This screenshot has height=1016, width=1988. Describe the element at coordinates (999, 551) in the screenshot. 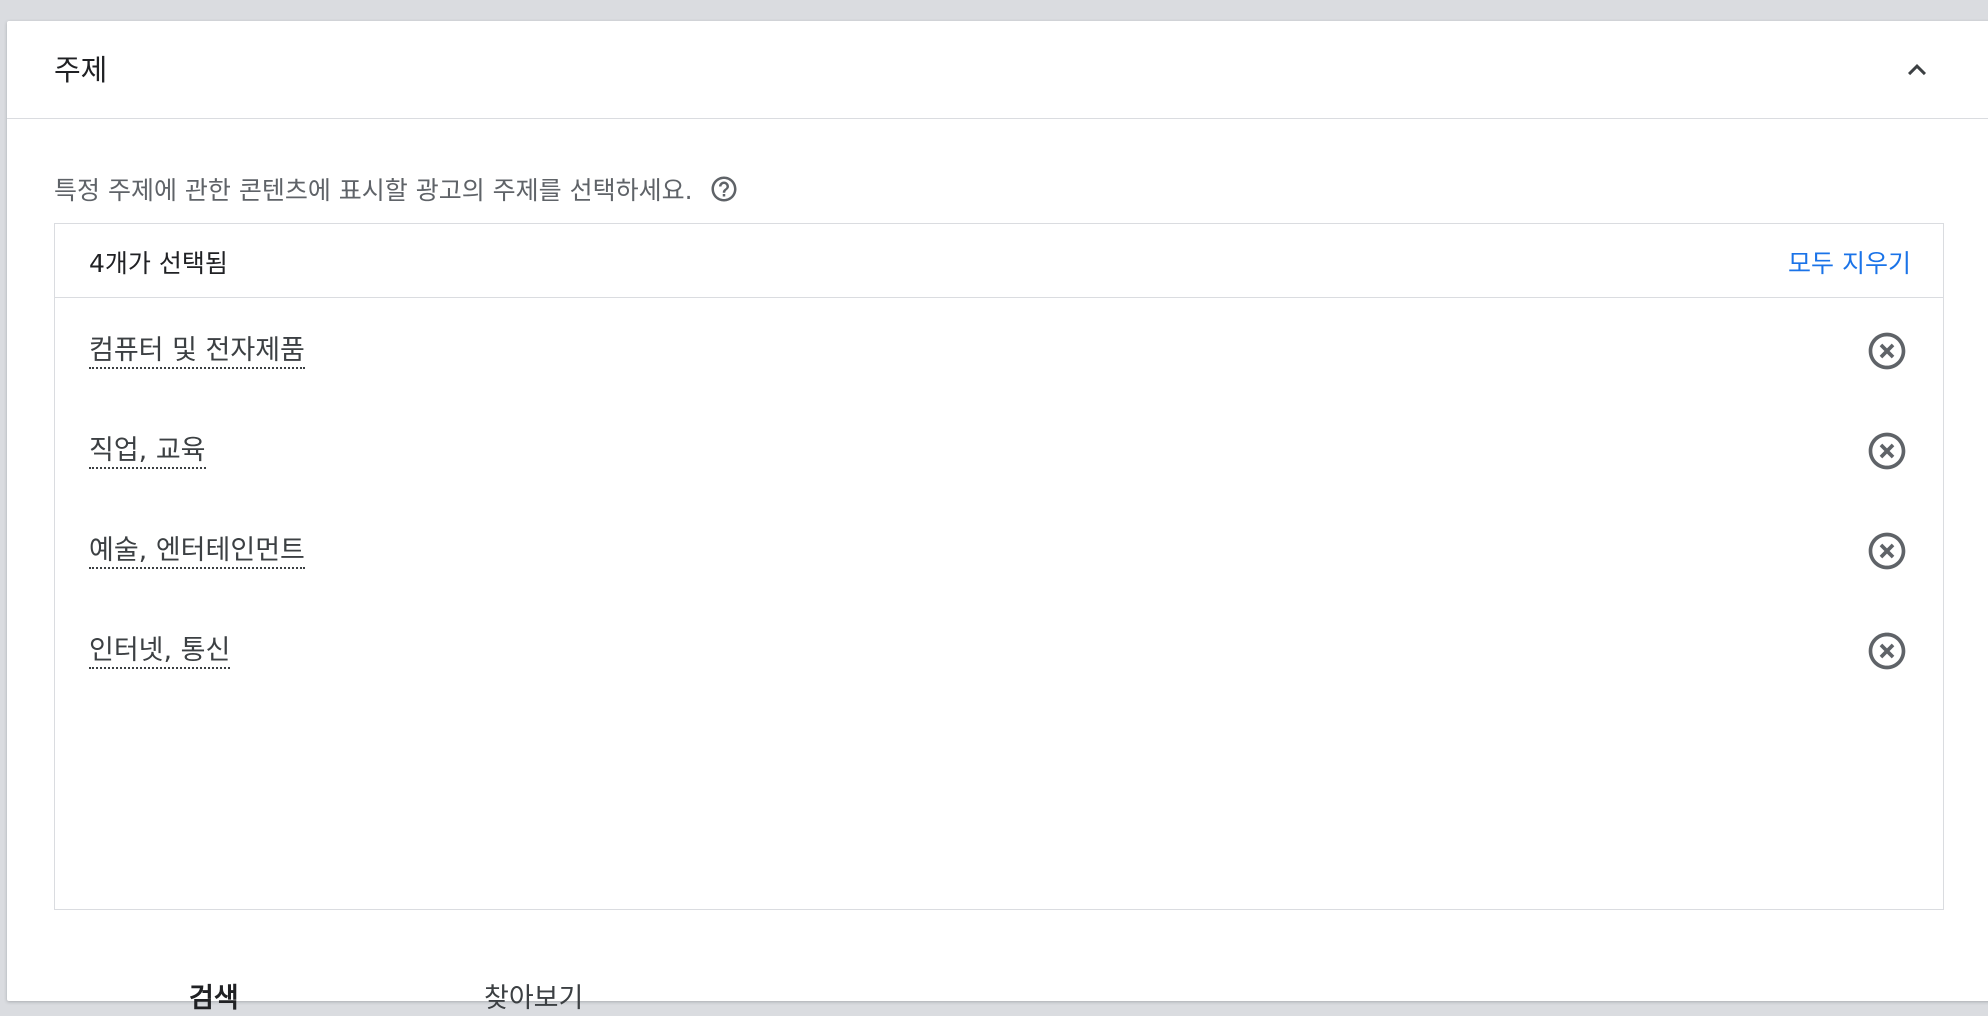

I see `list-item: 예술, 엔터테인먼트` at that location.